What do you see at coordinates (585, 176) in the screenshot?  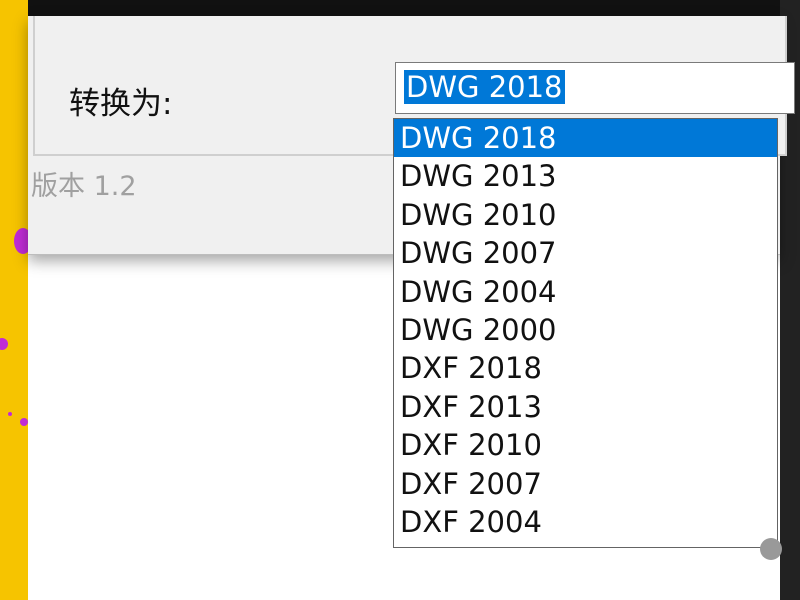 I see `dropdown-option: DWG 2013` at bounding box center [585, 176].